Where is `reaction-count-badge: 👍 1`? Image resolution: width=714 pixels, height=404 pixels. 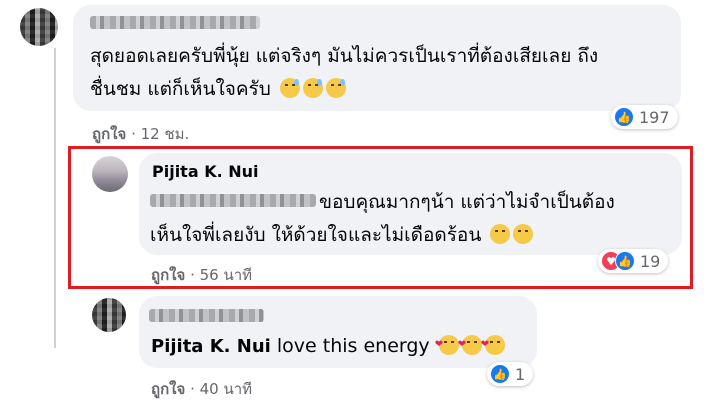 reaction-count-badge: 👍 1 is located at coordinates (510, 374).